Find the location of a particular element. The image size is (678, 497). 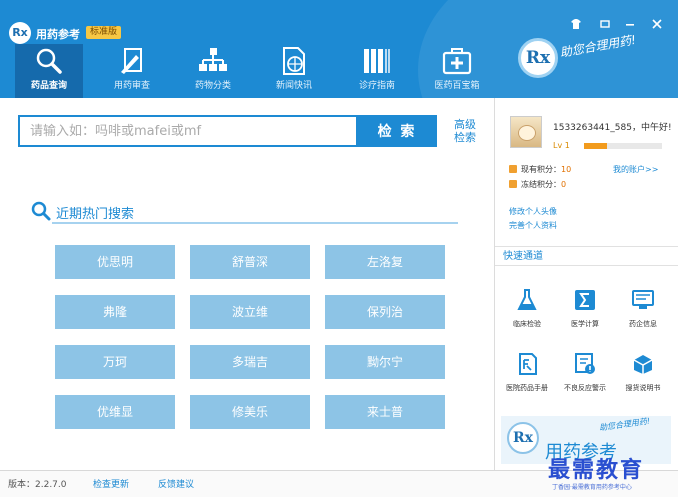

sigma-icon is located at coordinates (585, 300).